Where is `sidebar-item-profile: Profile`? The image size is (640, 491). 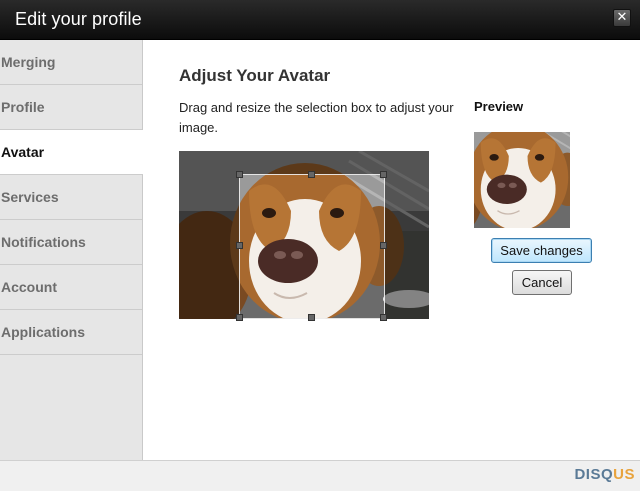 sidebar-item-profile: Profile is located at coordinates (71, 107).